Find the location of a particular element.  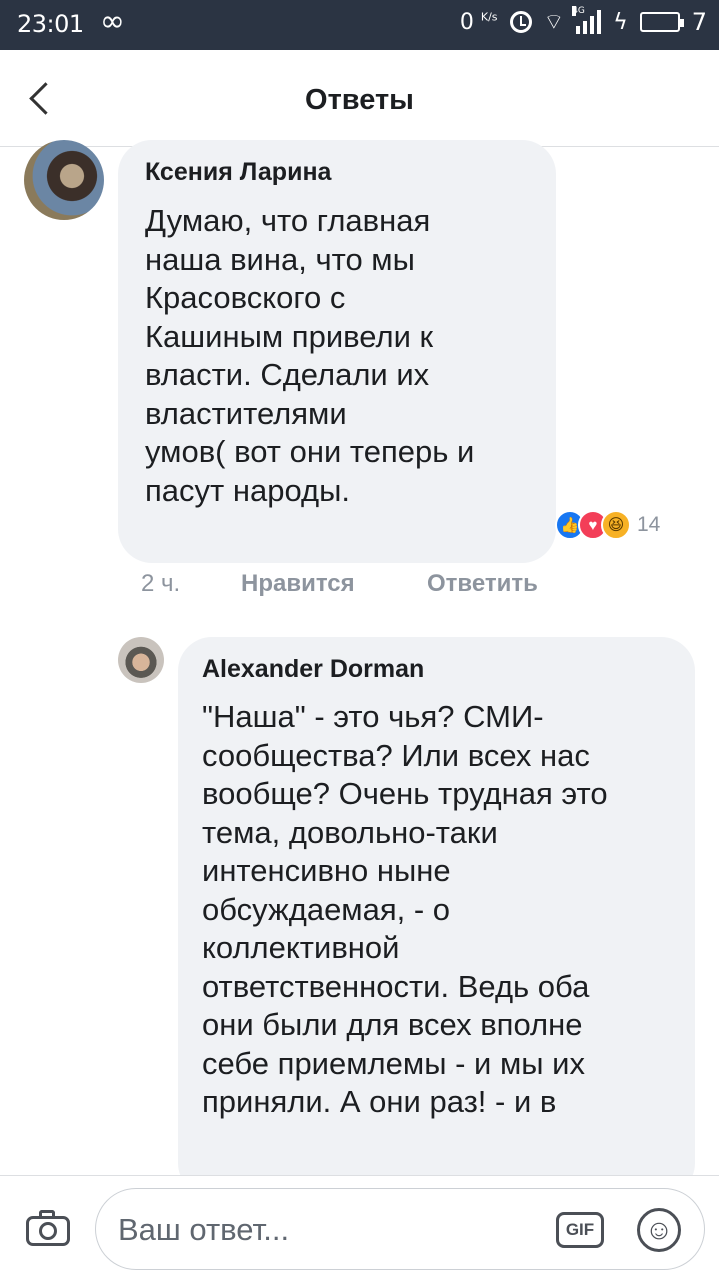

comment-actions: 2 ч. Нравится Ответить is located at coordinates (339, 584).